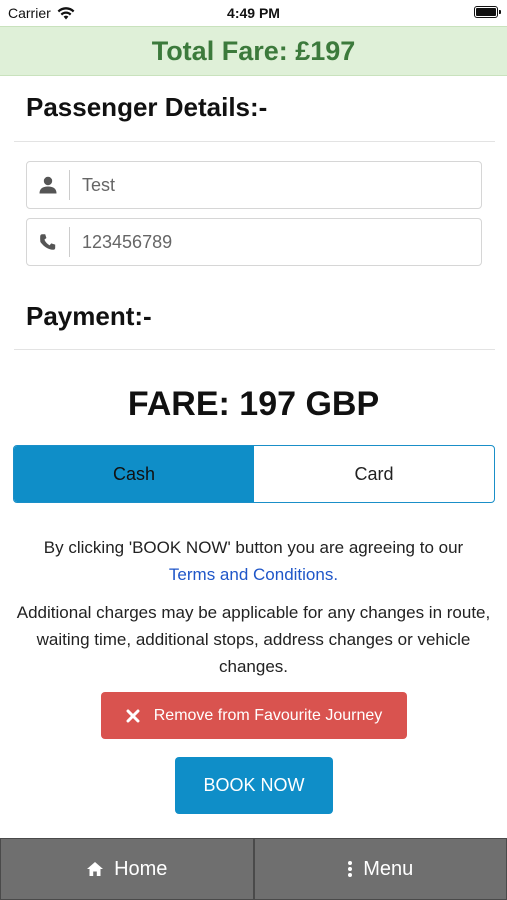 This screenshot has height=900, width=507. What do you see at coordinates (374, 474) in the screenshot?
I see `card-option: Card` at bounding box center [374, 474].